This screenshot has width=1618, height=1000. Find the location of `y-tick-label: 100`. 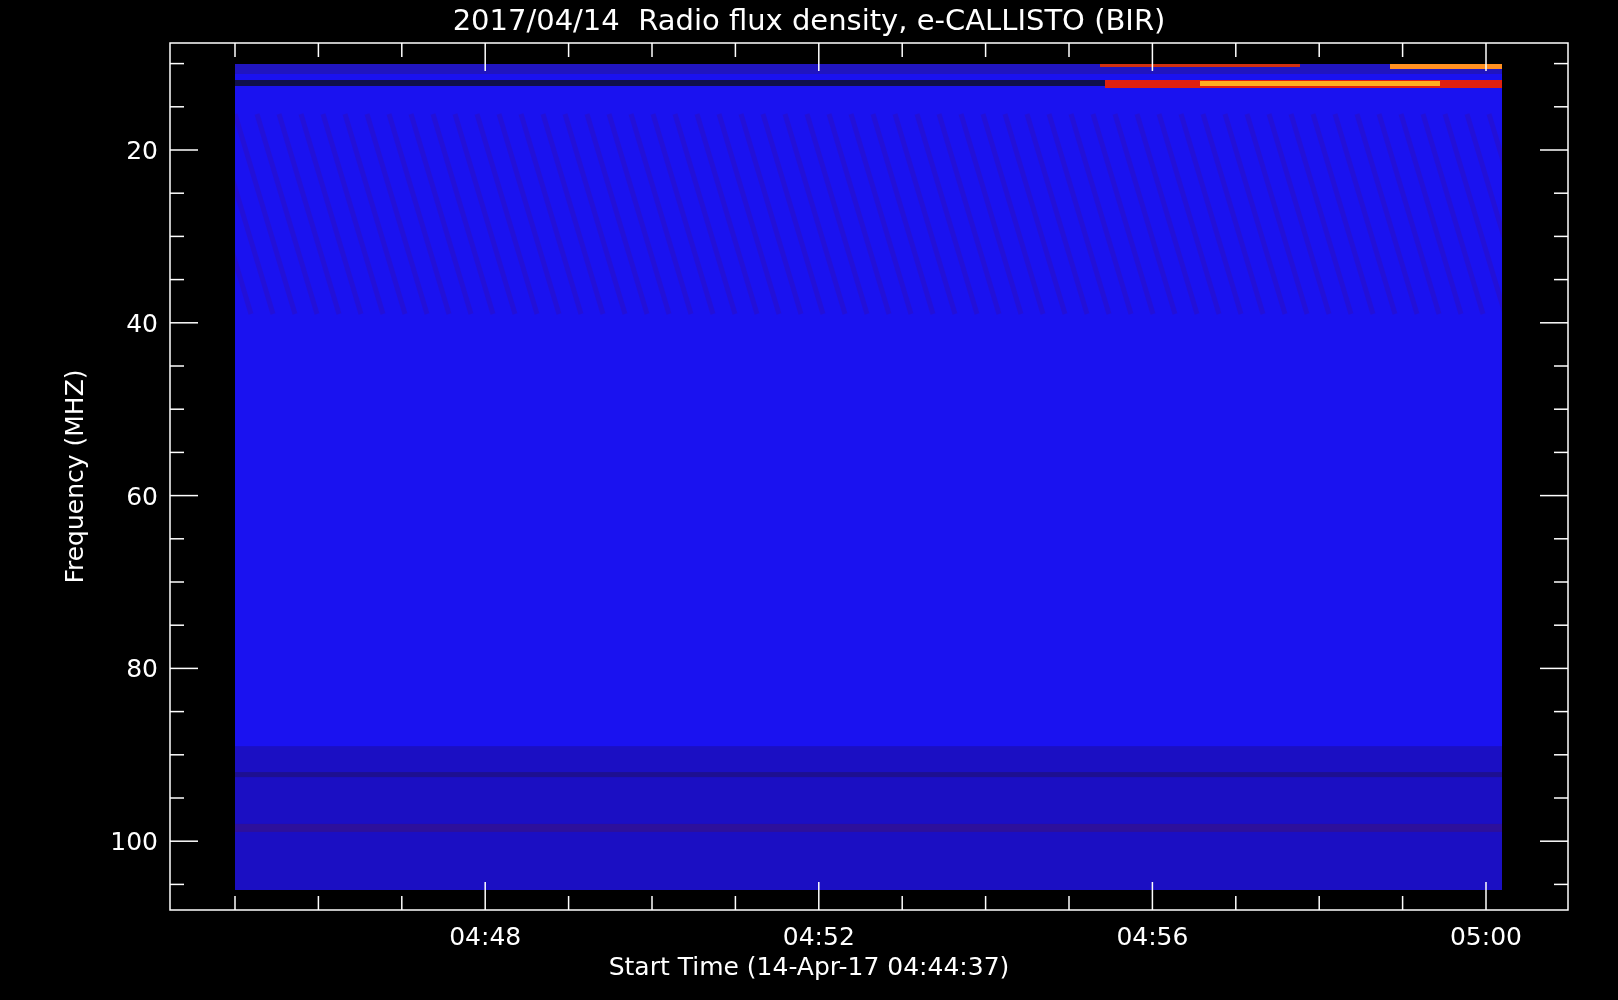

y-tick-label: 100 is located at coordinates (134, 842).